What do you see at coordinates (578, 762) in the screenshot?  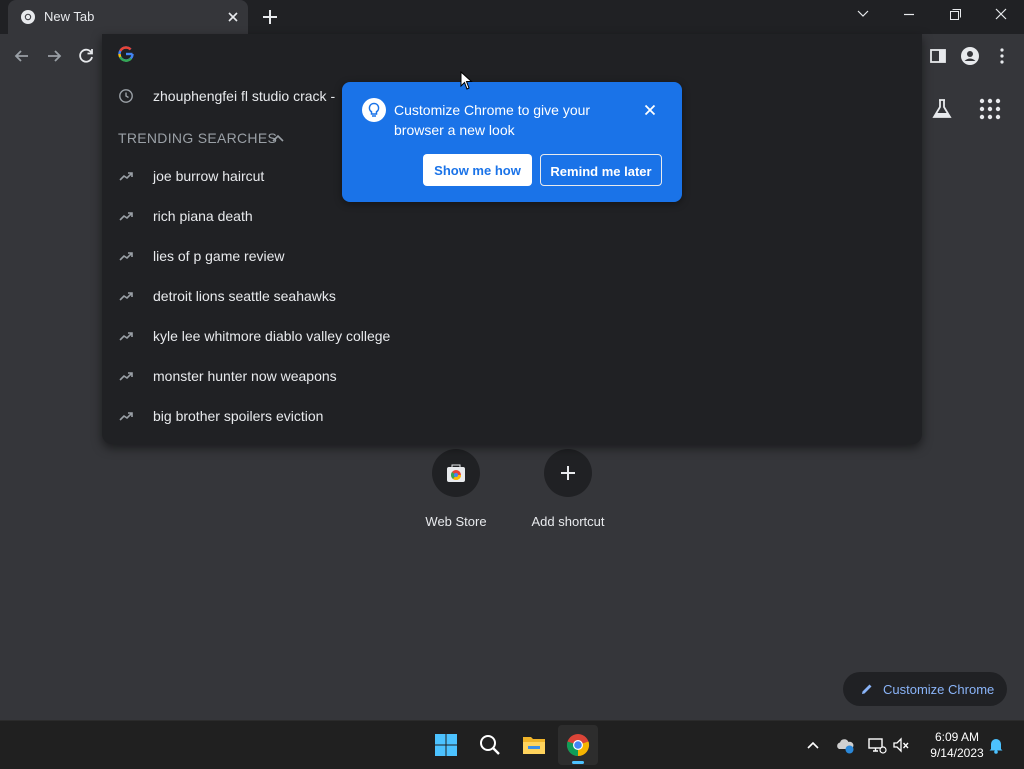 I see `active-indicator` at bounding box center [578, 762].